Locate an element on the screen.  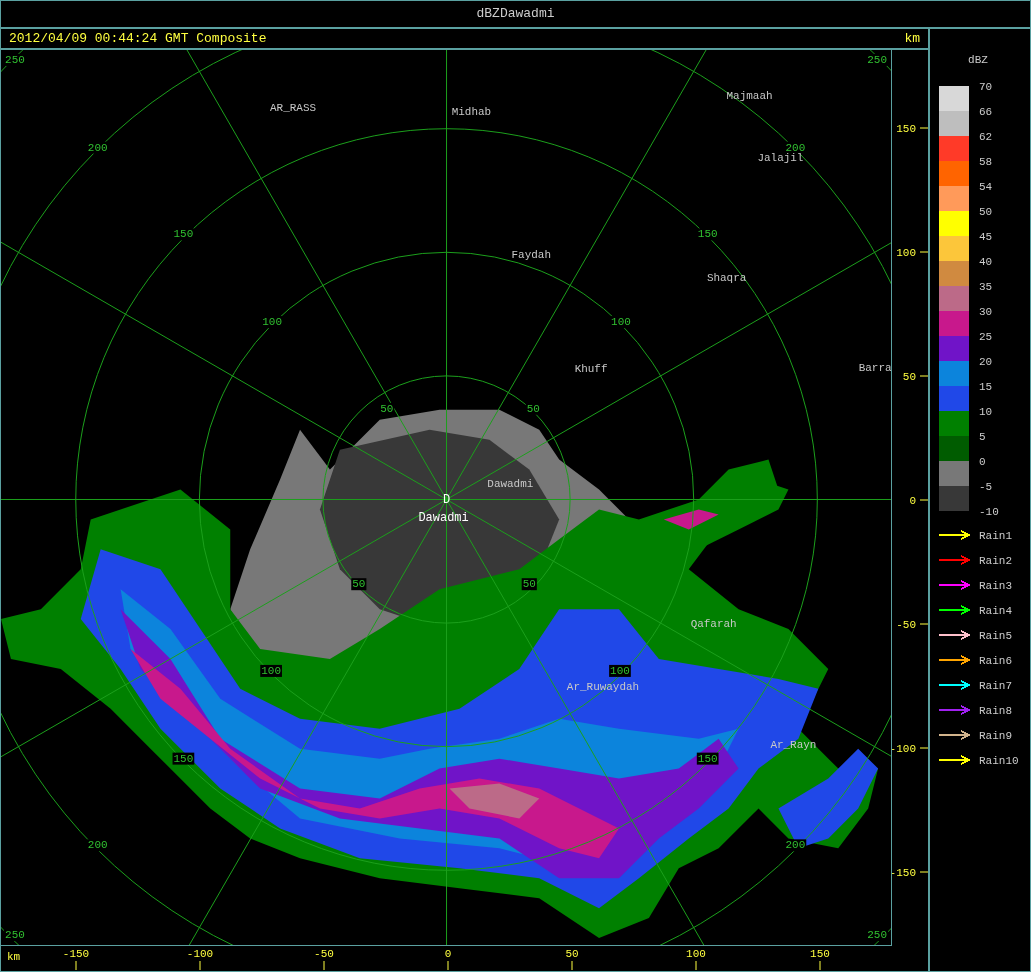
scale-label: 70 is located at coordinates (986, 87).